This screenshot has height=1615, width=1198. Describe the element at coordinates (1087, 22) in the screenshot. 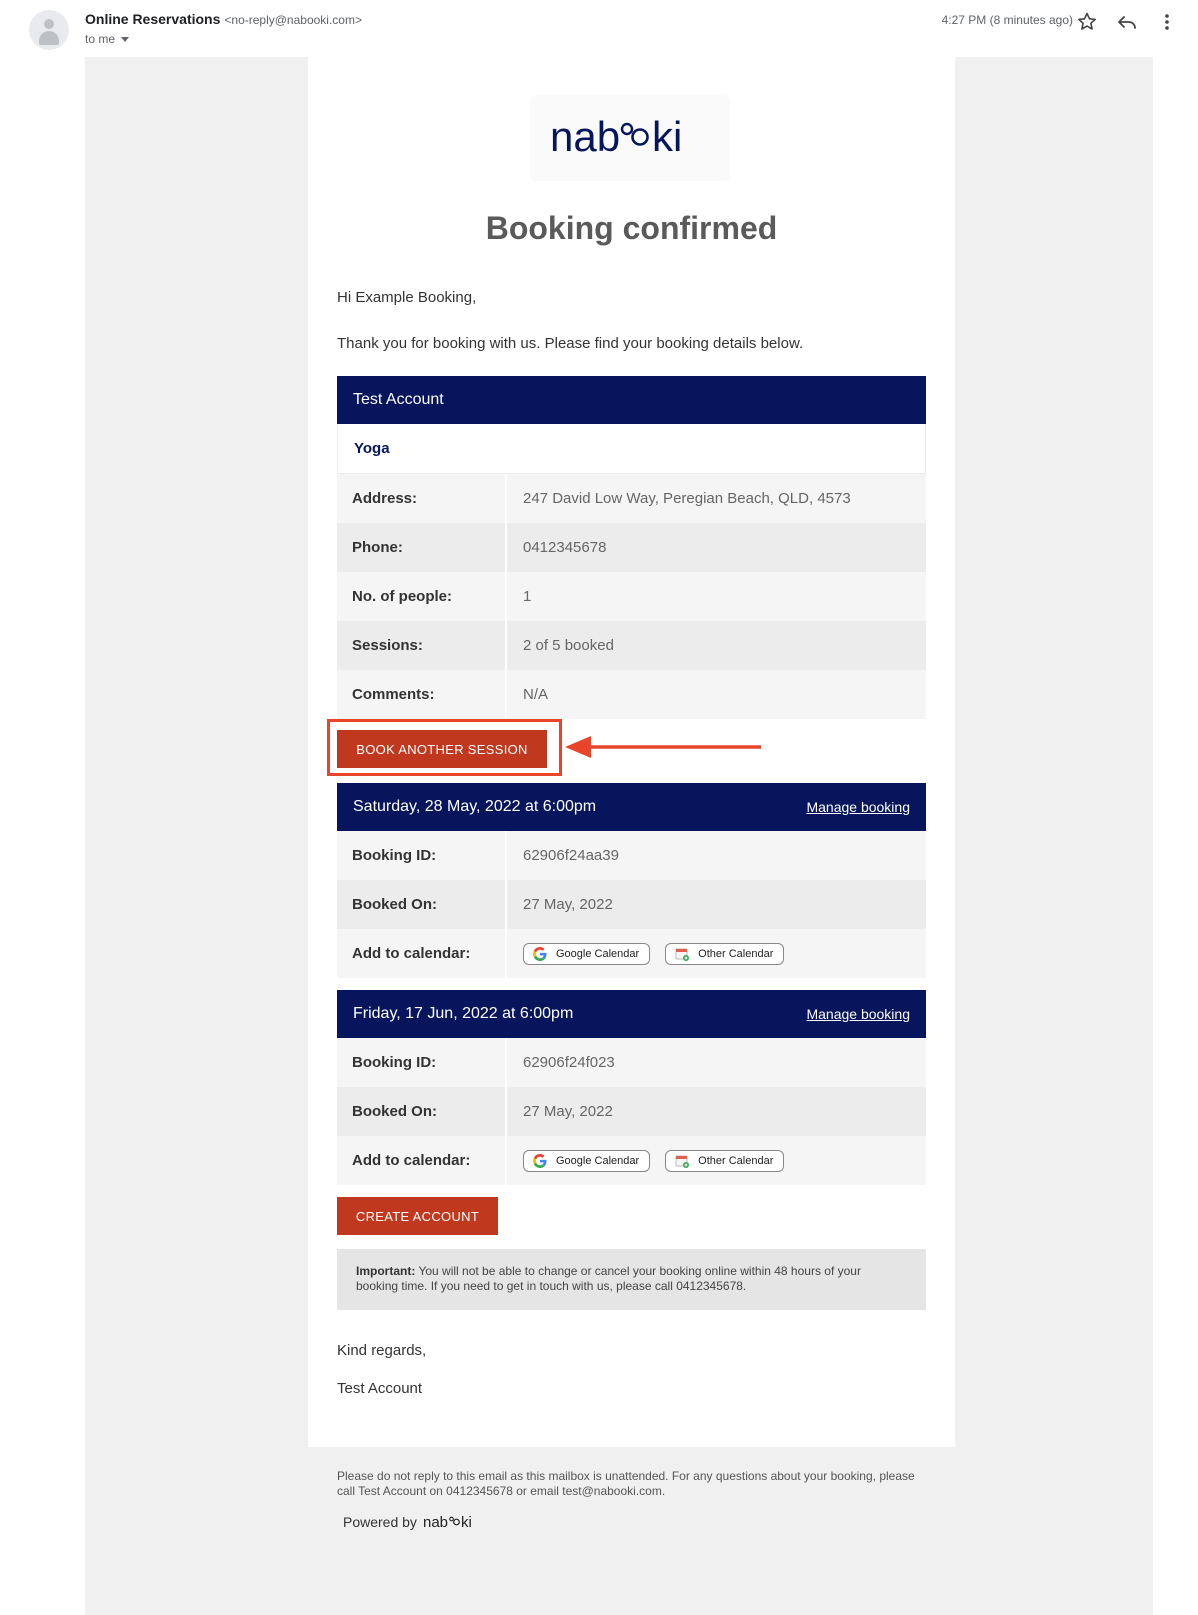

I see `star-icon` at that location.